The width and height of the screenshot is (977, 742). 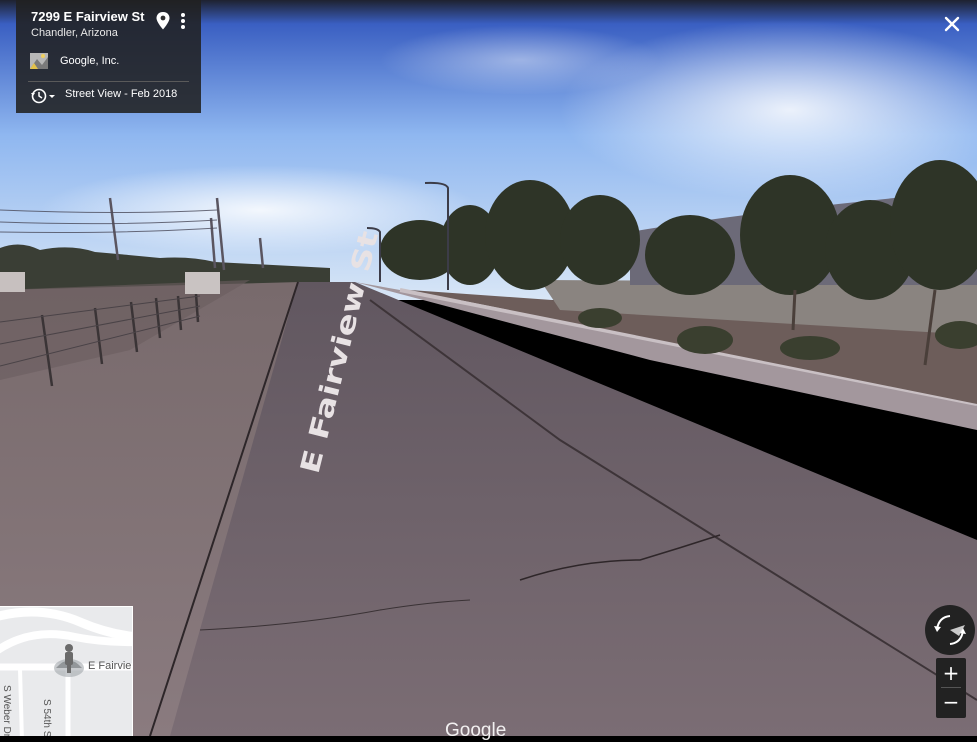 I want to click on zoom-in-button: +, so click(x=951, y=672).